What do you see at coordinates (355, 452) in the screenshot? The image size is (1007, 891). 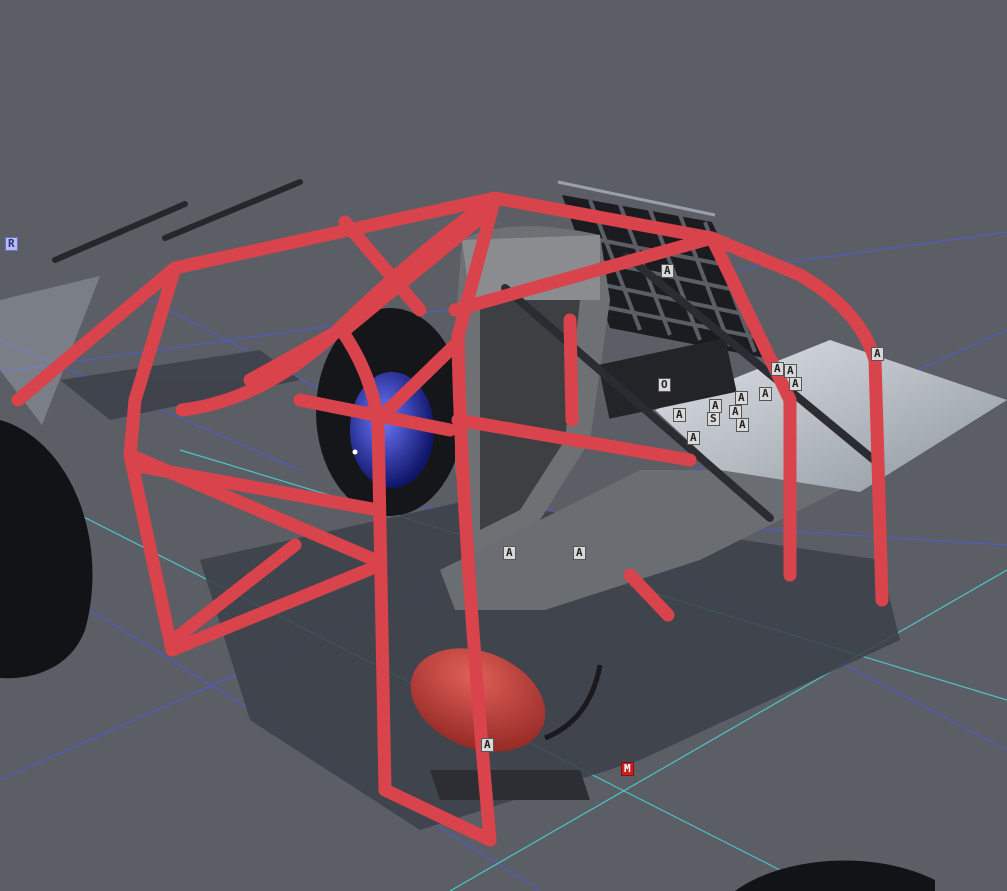 I see `hub-highlight` at bounding box center [355, 452].